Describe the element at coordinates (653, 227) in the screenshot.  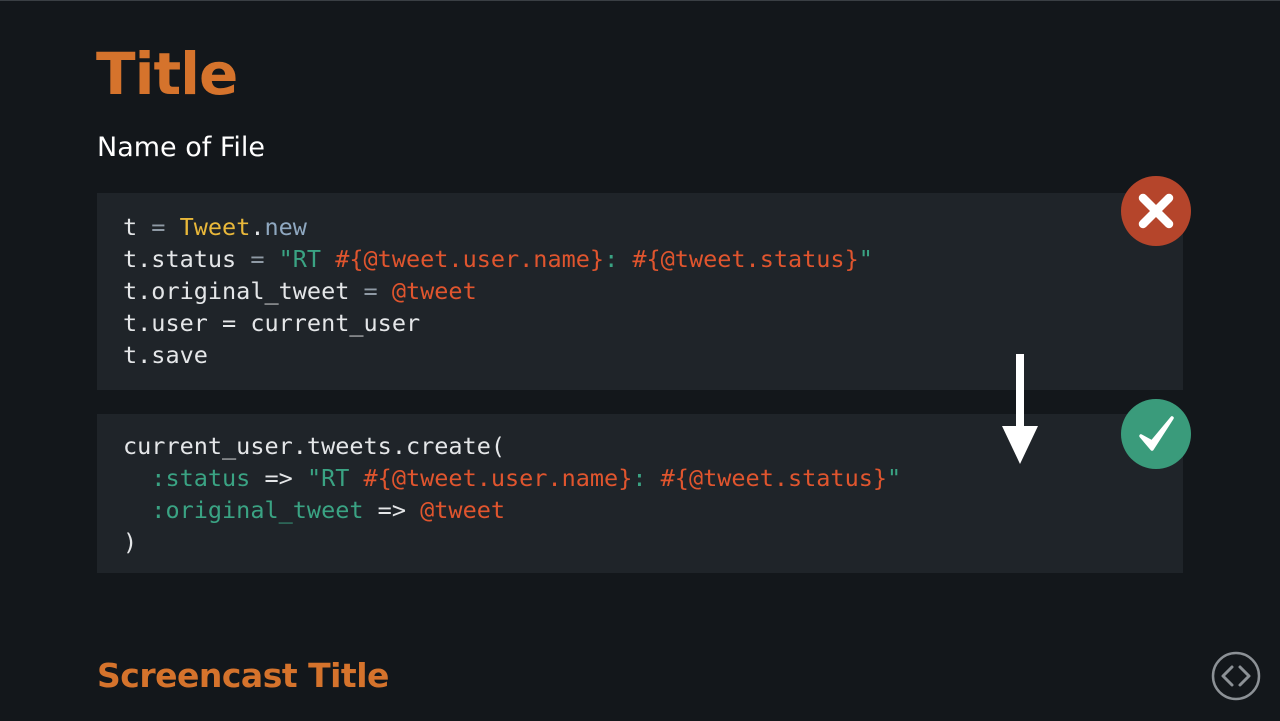
I see `code-line: t = Tweet.new` at that location.